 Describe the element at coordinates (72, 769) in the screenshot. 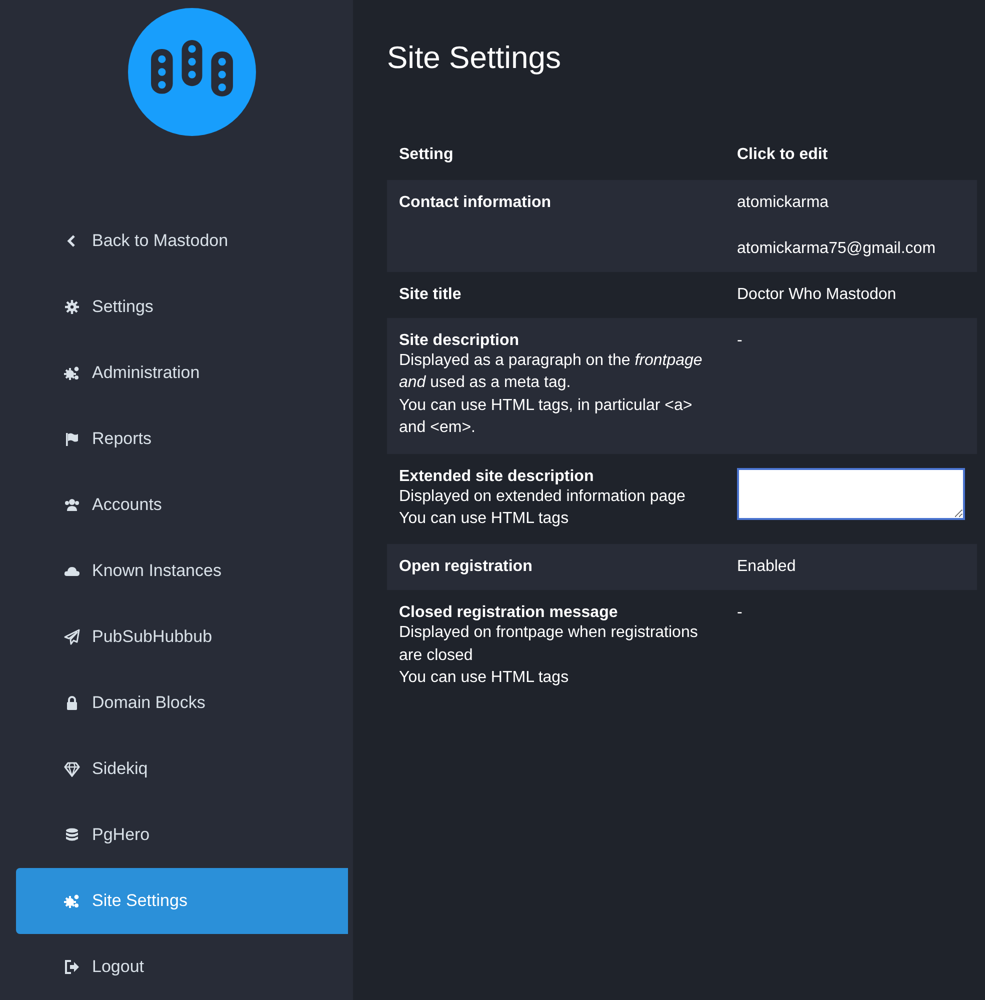

I see `diamond-icon` at that location.